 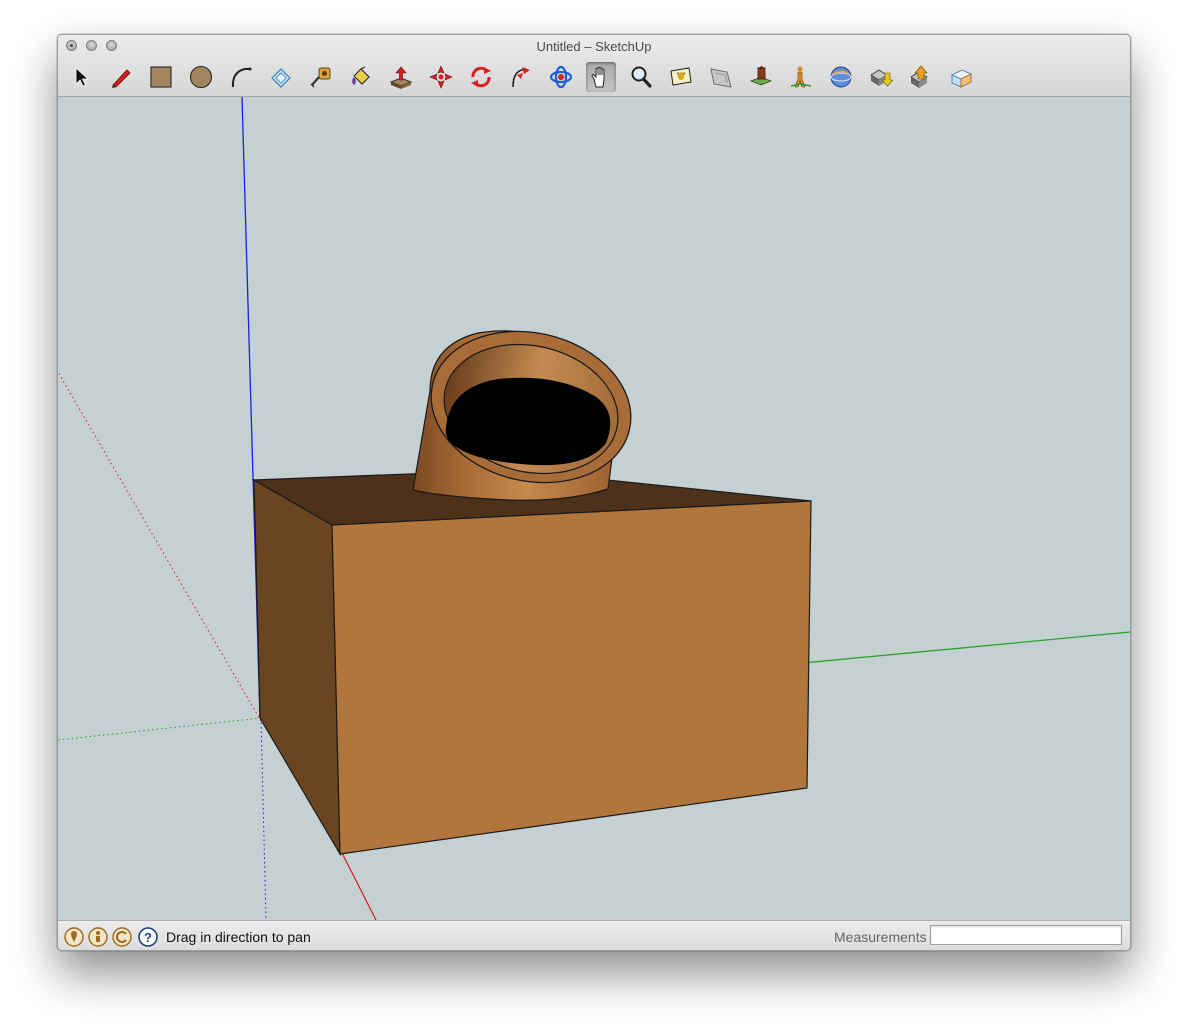 What do you see at coordinates (160, 546) in the screenshot?
I see `red-axis-negative` at bounding box center [160, 546].